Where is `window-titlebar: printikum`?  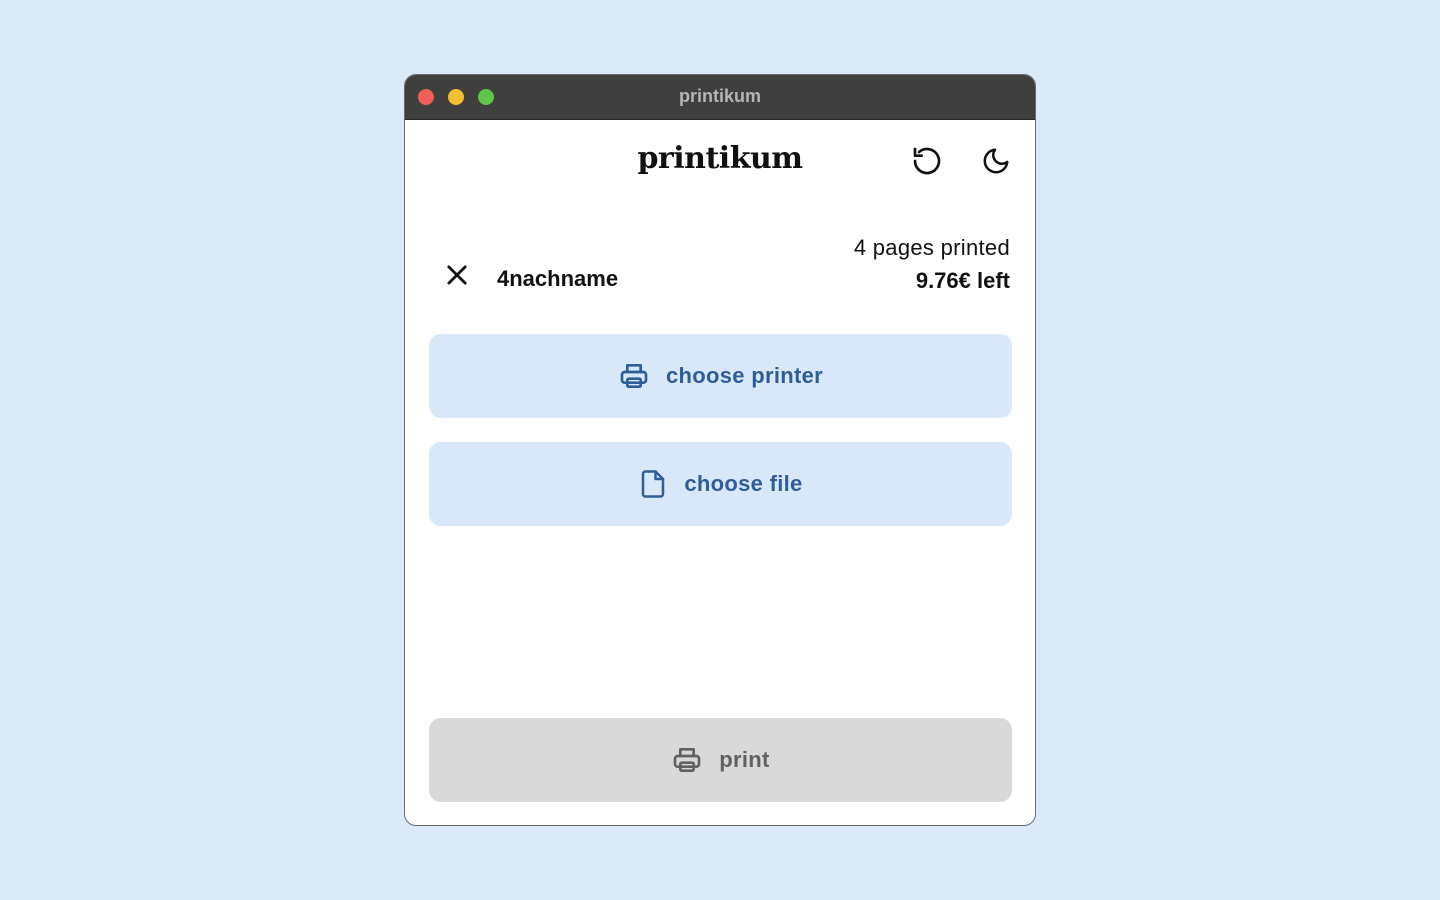
window-titlebar: printikum is located at coordinates (720, 97).